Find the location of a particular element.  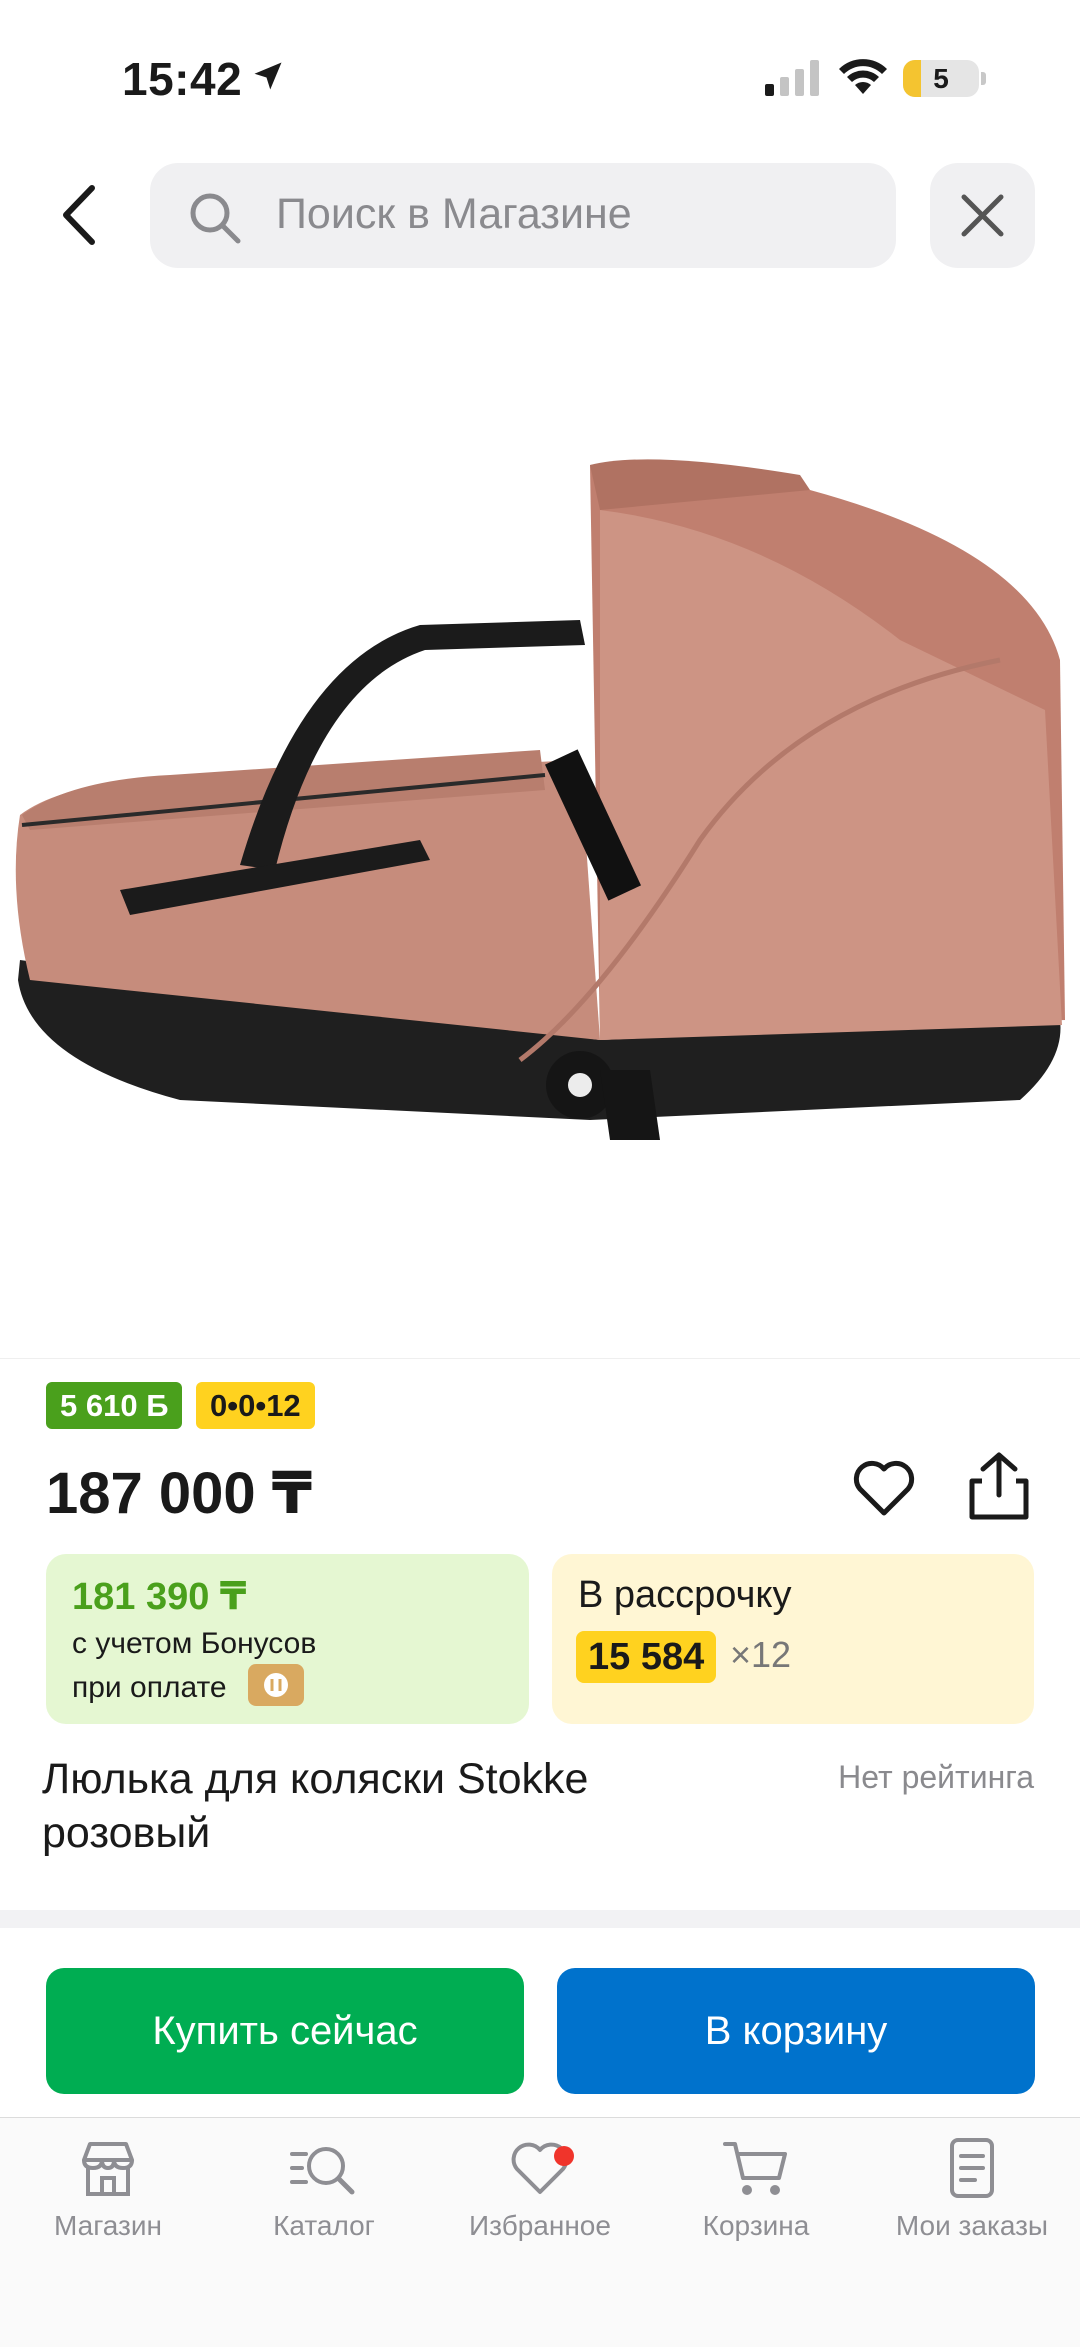

location-arrow-icon is located at coordinates (268, 78).